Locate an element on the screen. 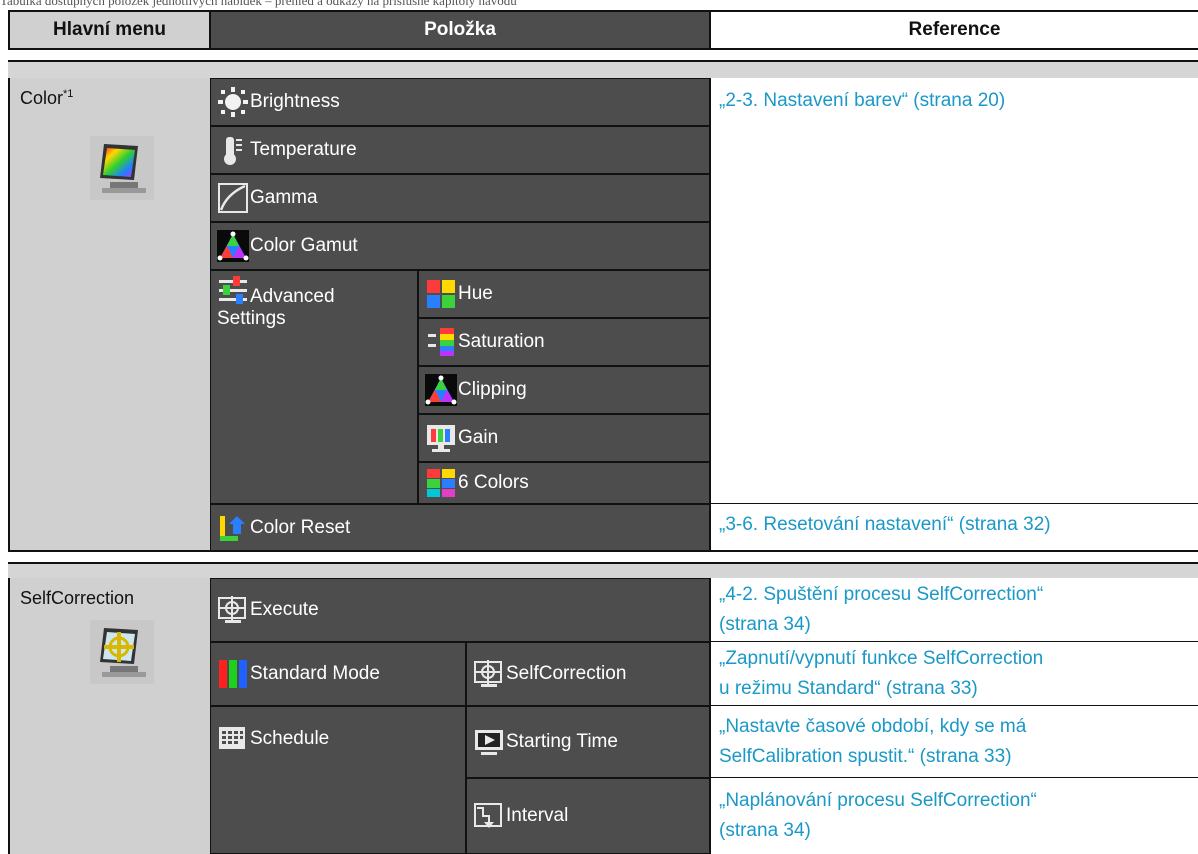 This screenshot has width=1198, height=854. schedule-icon is located at coordinates (233, 739).